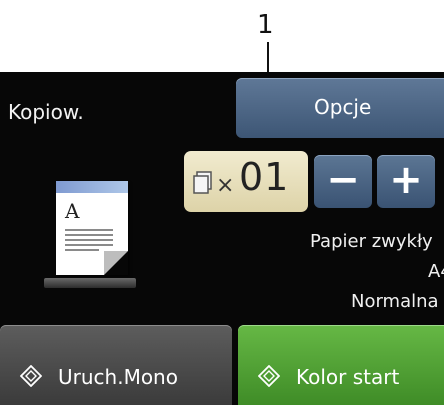  I want to click on preview-header-band, so click(92, 187).